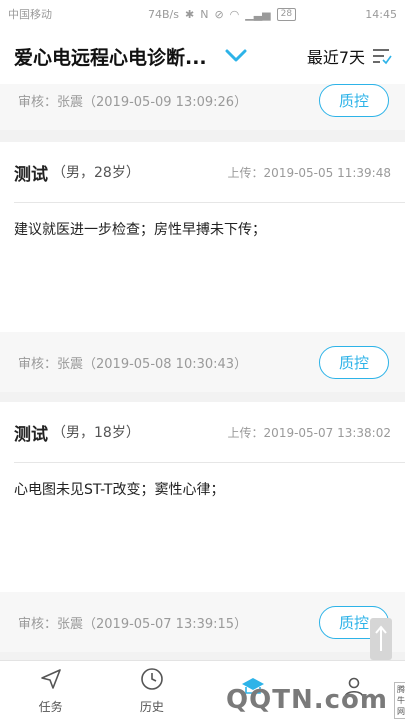 Image resolution: width=405 pixels, height=720 pixels. I want to click on carrier-label: 中国移动, so click(30, 14).